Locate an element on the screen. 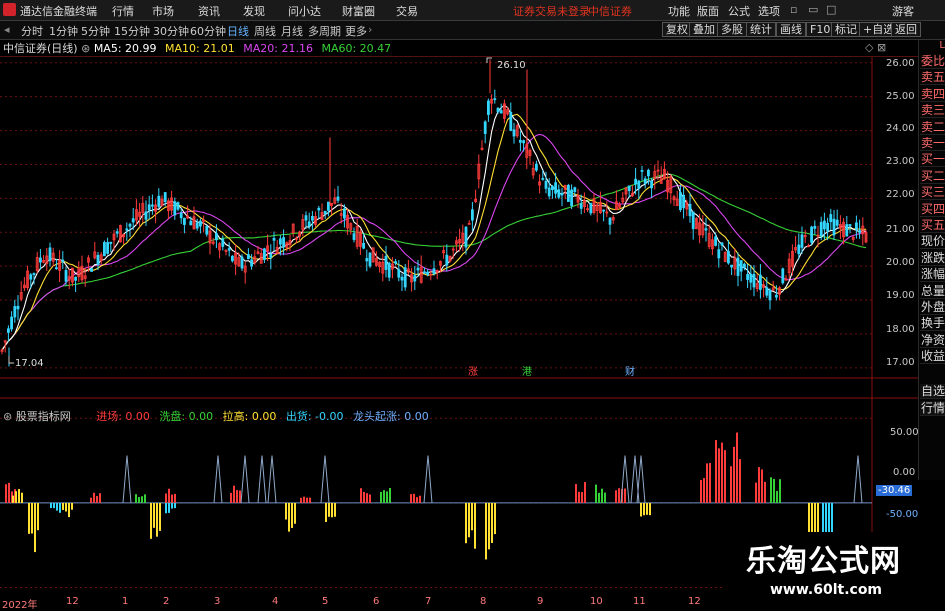 This screenshot has height=611, width=945. menu-discover: 发现 is located at coordinates (254, 11).